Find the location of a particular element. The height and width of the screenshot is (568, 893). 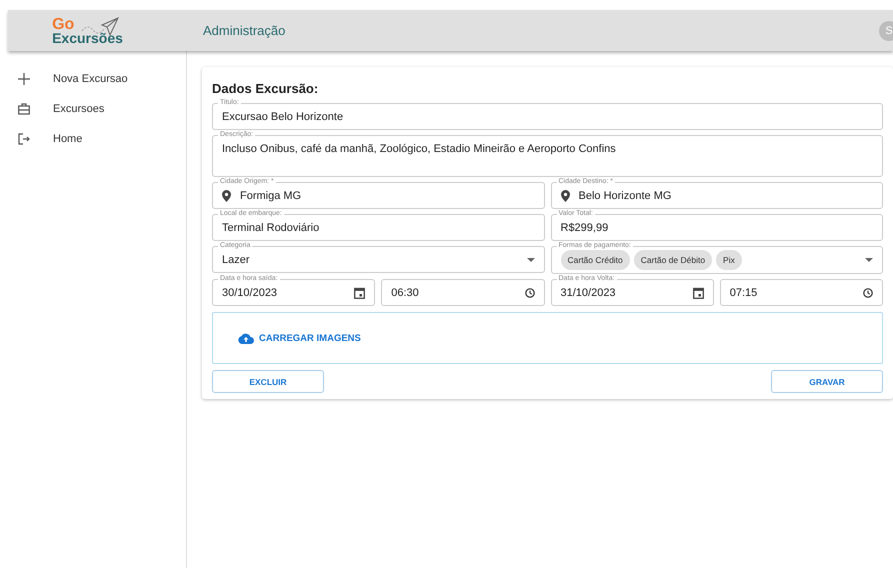

upload-button: CARREGAR IMAGENS is located at coordinates (299, 338).